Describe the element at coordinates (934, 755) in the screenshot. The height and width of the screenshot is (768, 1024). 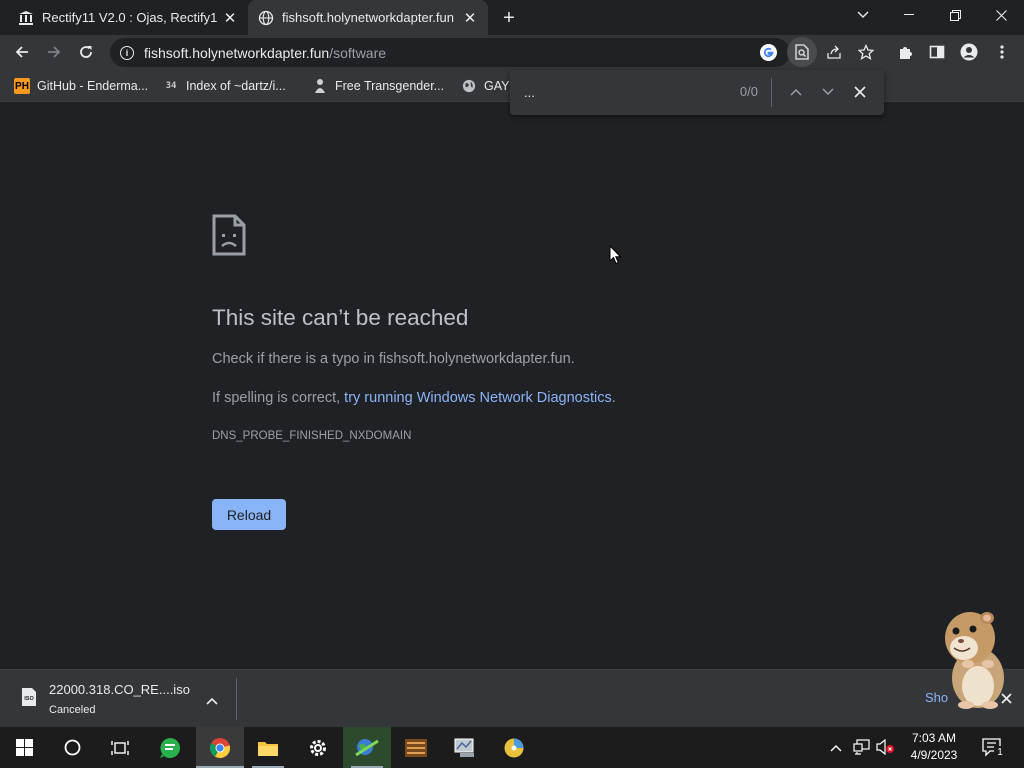
I see `clock-date: 4/9/2023` at that location.